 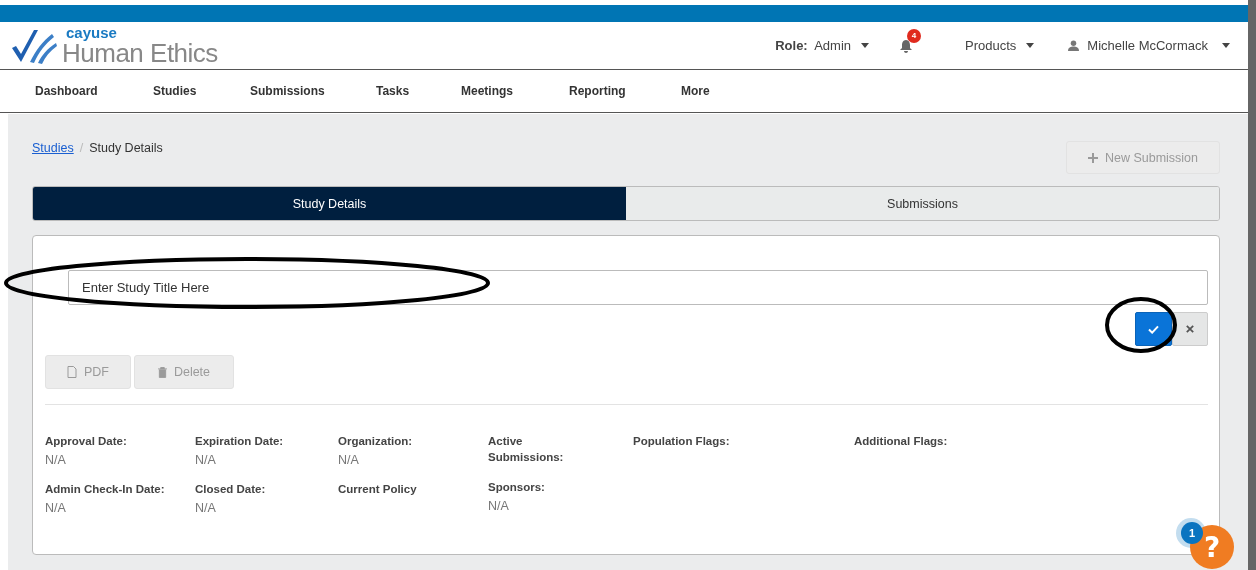 I want to click on field-label: Active Submissions:, so click(x=526, y=449).